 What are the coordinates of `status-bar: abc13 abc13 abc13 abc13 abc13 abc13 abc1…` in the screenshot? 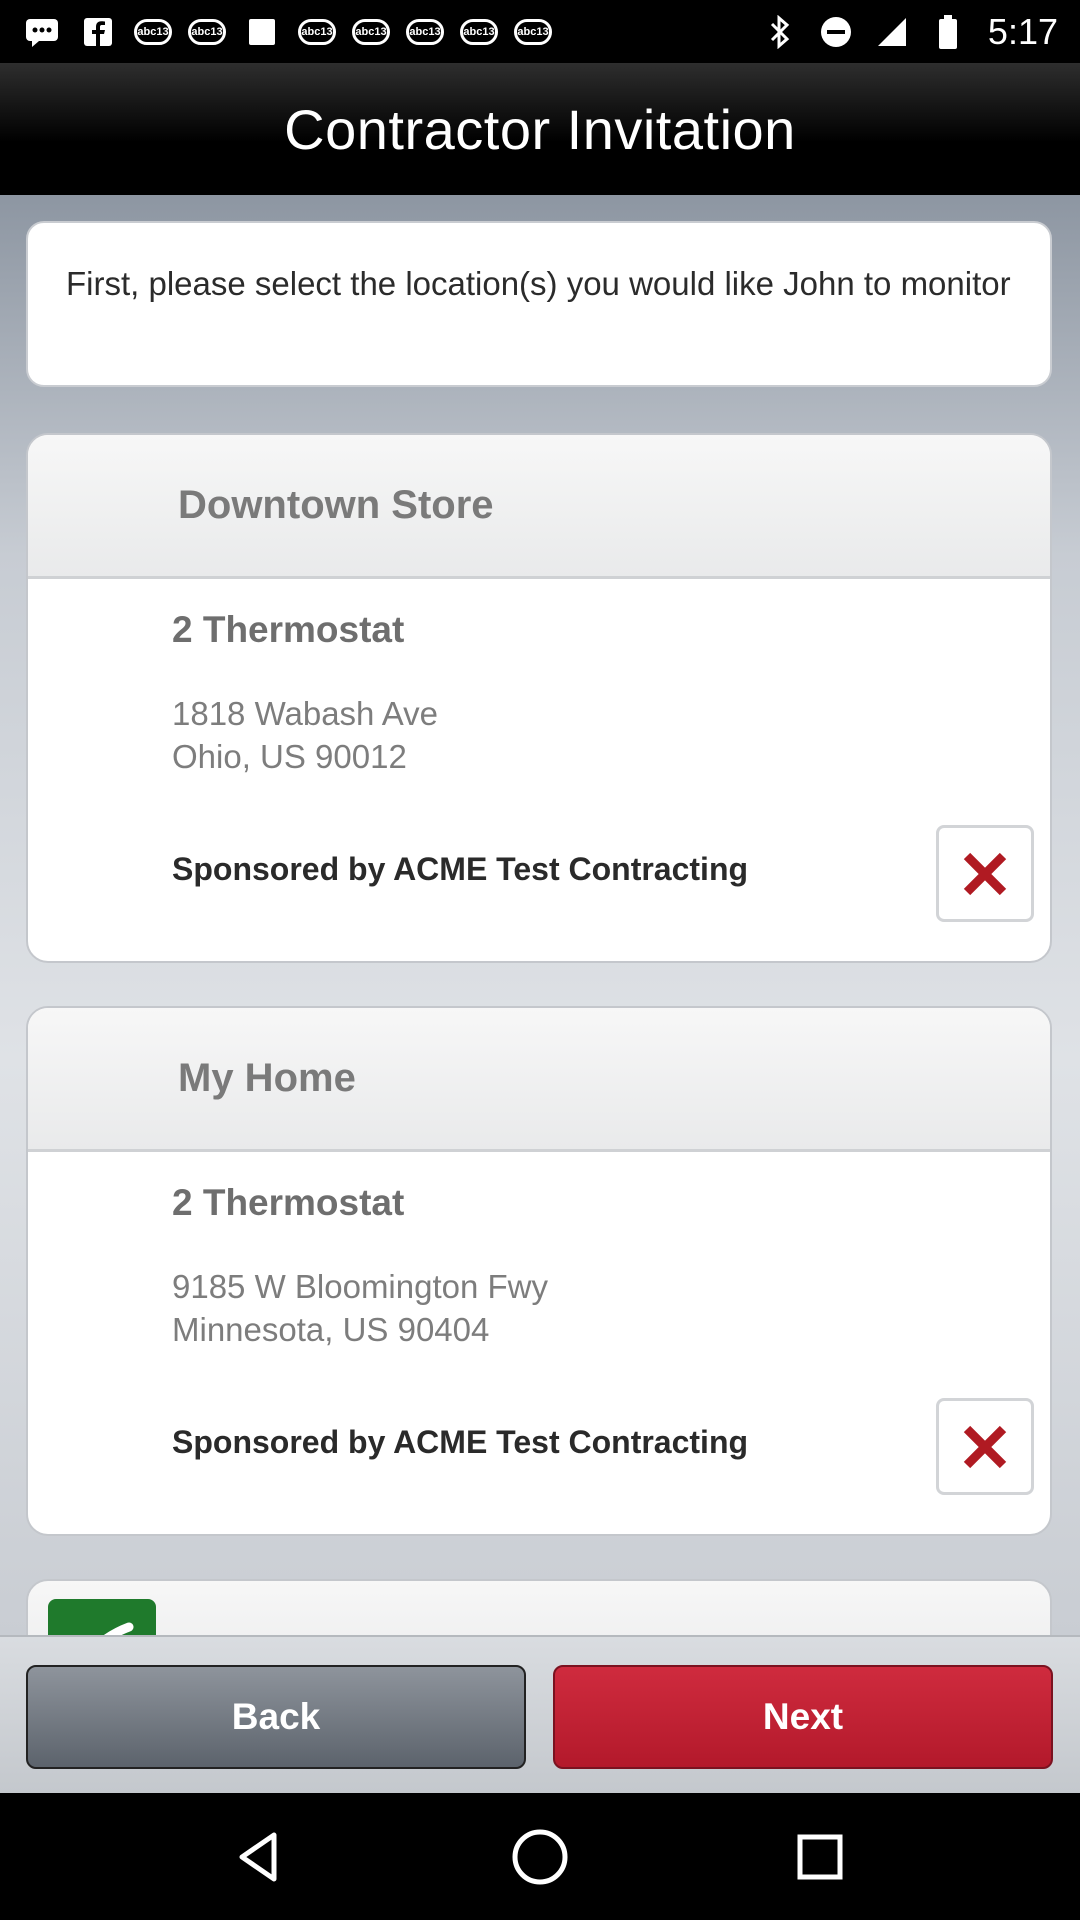 It's located at (540, 31).